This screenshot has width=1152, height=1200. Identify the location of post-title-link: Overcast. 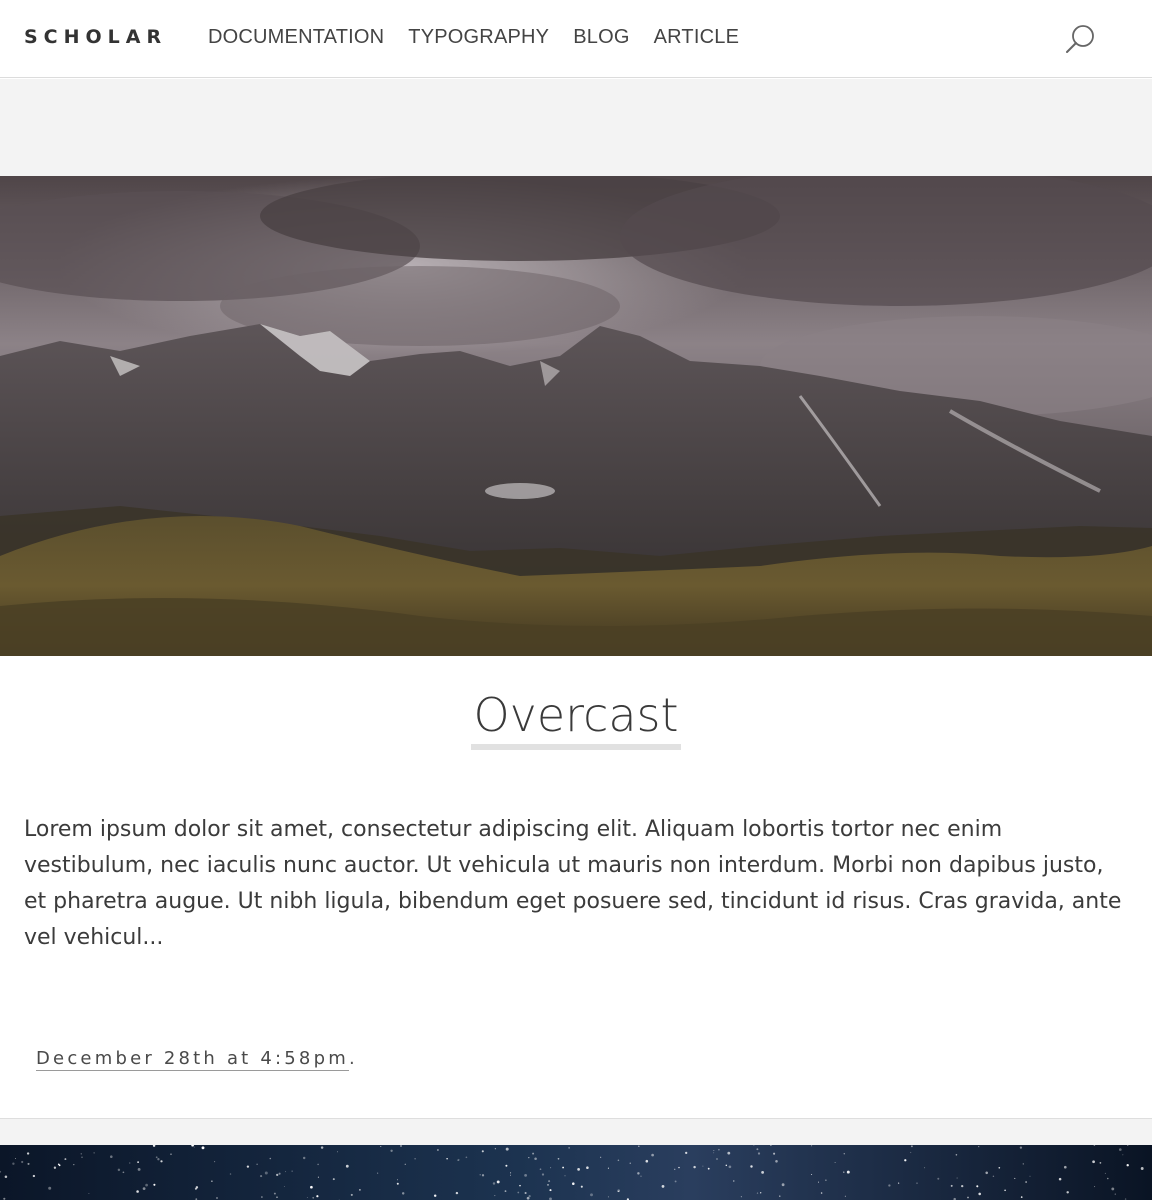
(576, 719).